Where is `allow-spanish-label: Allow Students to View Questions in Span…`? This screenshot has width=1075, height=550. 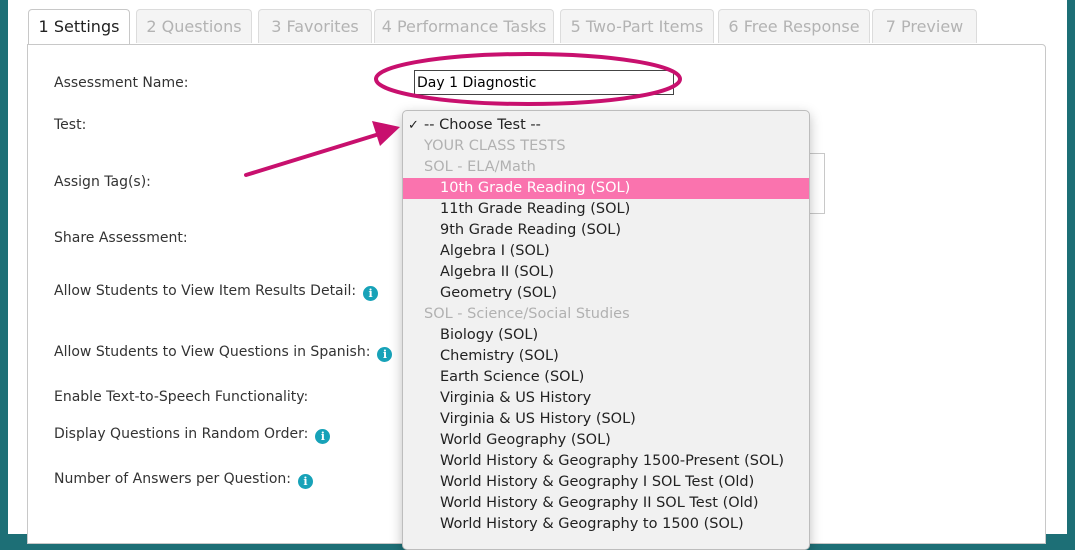
allow-spanish-label: Allow Students to View Questions in Span… is located at coordinates (212, 352).